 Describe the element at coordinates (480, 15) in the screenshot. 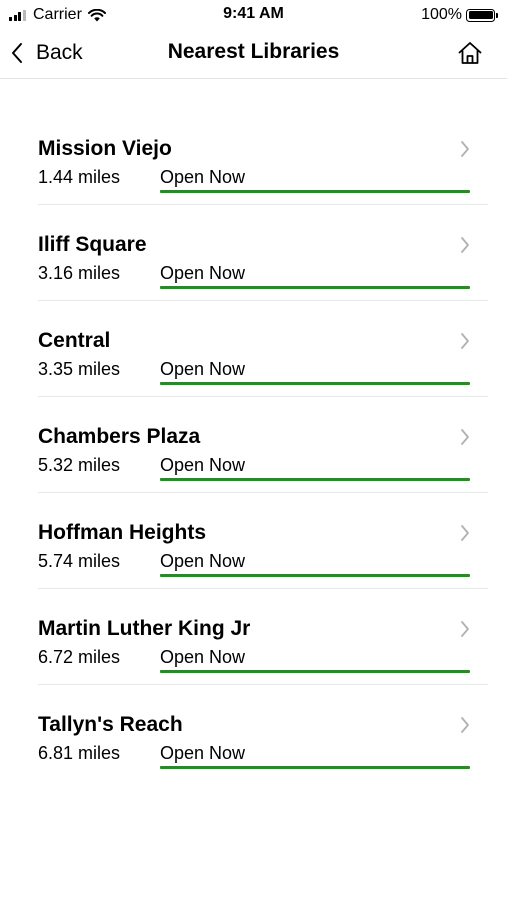

I see `battery-icon` at that location.